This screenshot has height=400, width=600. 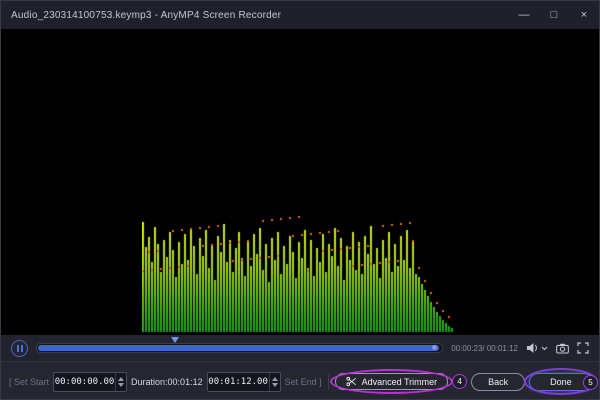 What do you see at coordinates (174, 340) in the screenshot?
I see `playhead-marker` at bounding box center [174, 340].